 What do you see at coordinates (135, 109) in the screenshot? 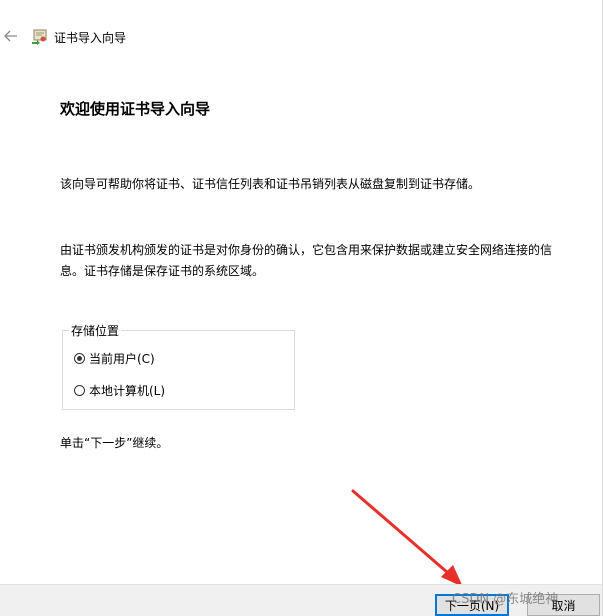
I see `page-heading: 欢迎使用证书导入向导` at bounding box center [135, 109].